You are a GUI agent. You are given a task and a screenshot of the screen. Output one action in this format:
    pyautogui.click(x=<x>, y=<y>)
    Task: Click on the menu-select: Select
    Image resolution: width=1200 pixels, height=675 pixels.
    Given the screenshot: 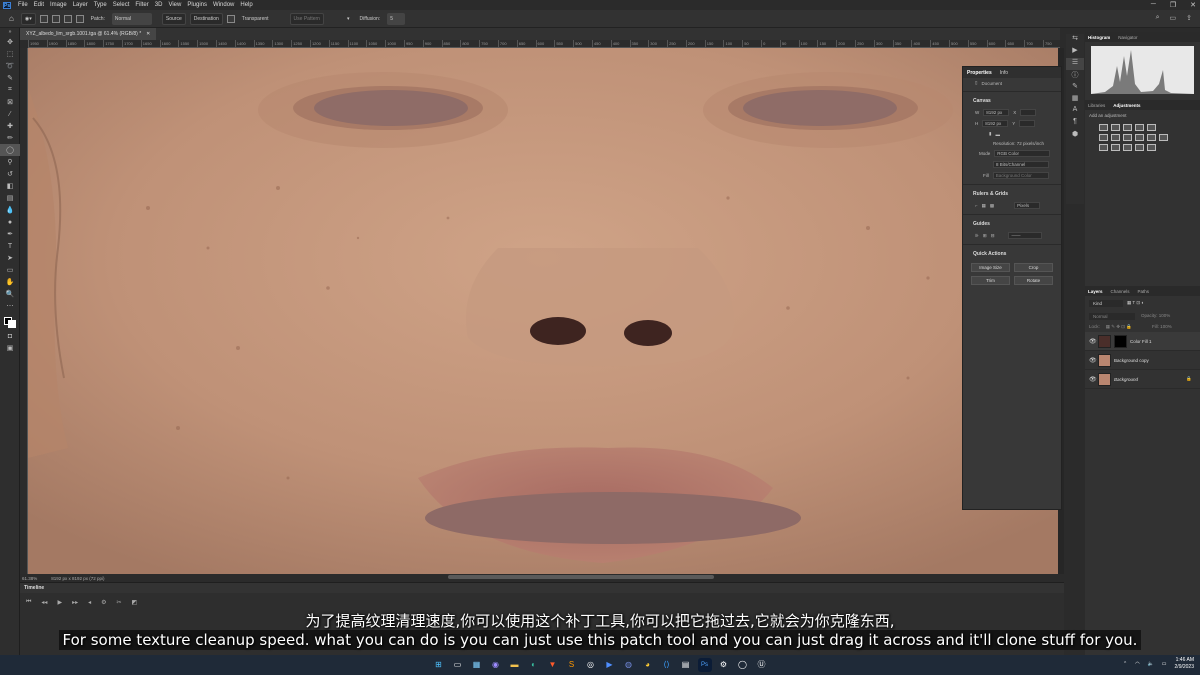 What is the action you would take?
    pyautogui.click(x=121, y=5)
    